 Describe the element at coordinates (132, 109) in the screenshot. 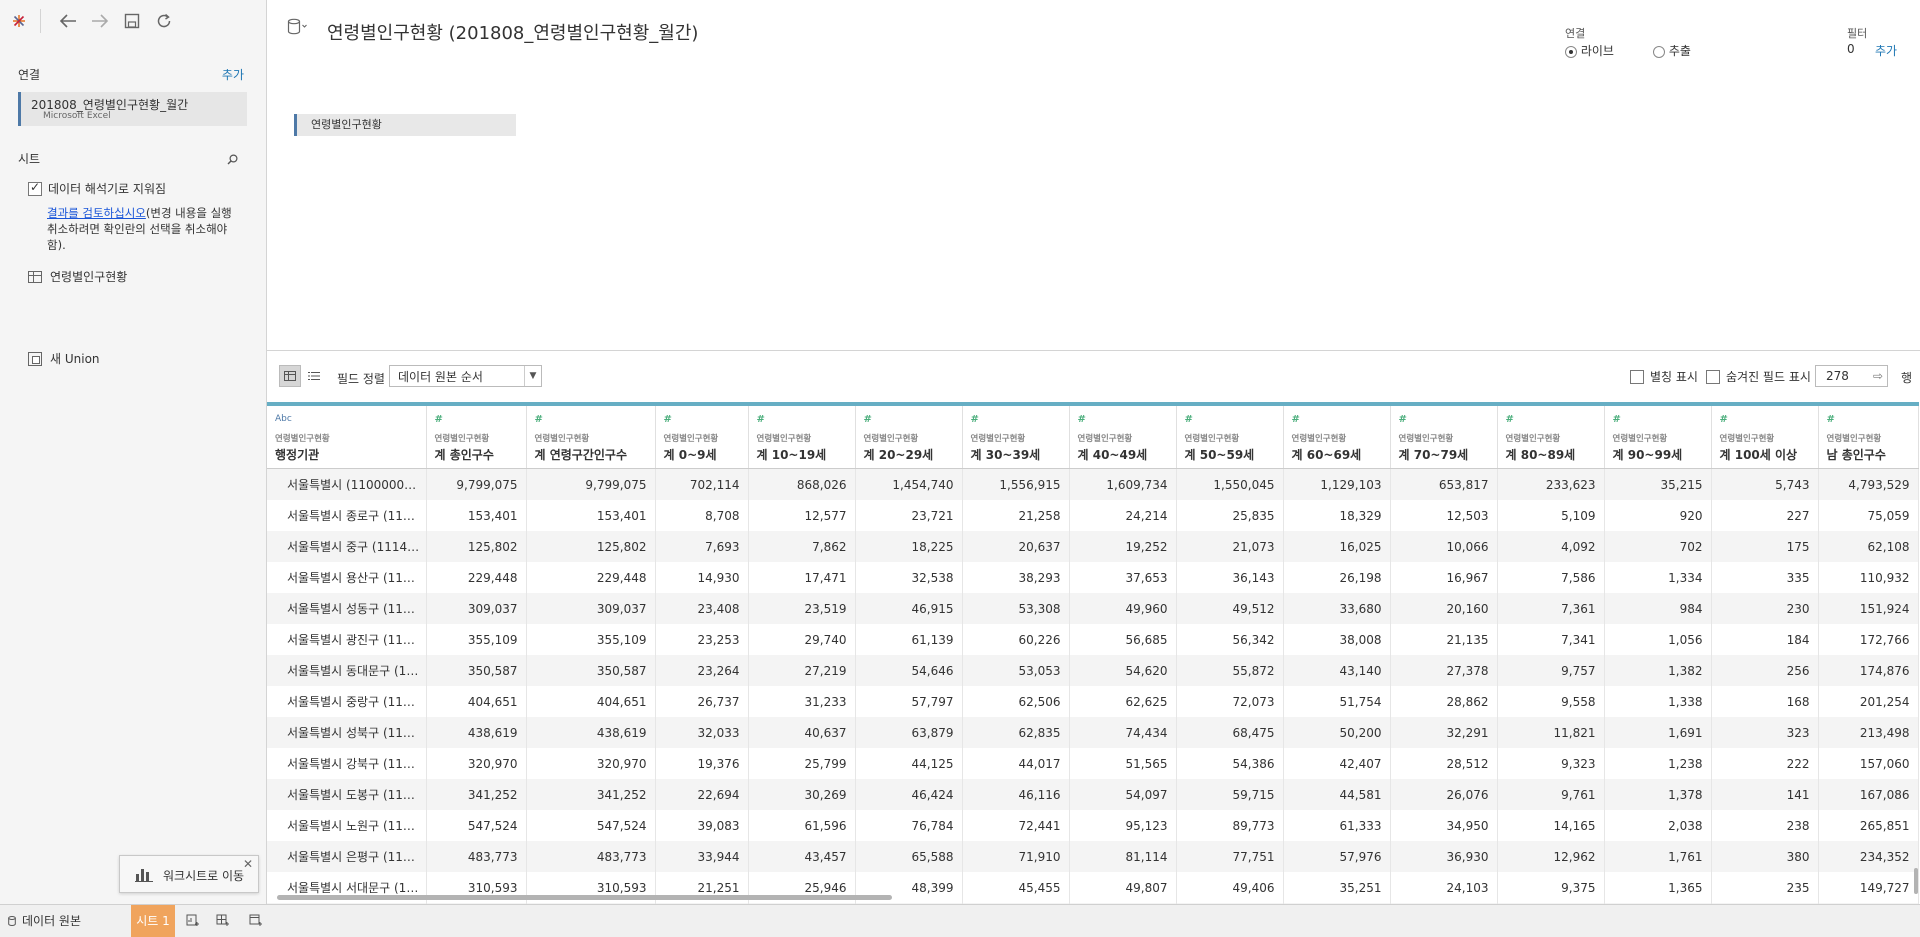

I see `connection-item: 201808_연령별인구현황_월간 Microsoft Excel` at that location.